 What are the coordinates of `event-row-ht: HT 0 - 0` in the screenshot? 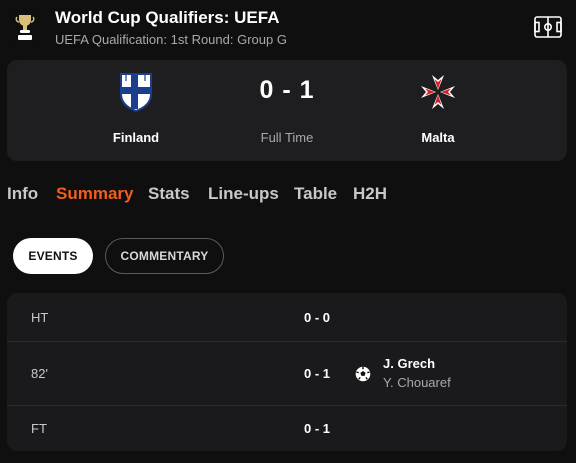 It's located at (287, 317).